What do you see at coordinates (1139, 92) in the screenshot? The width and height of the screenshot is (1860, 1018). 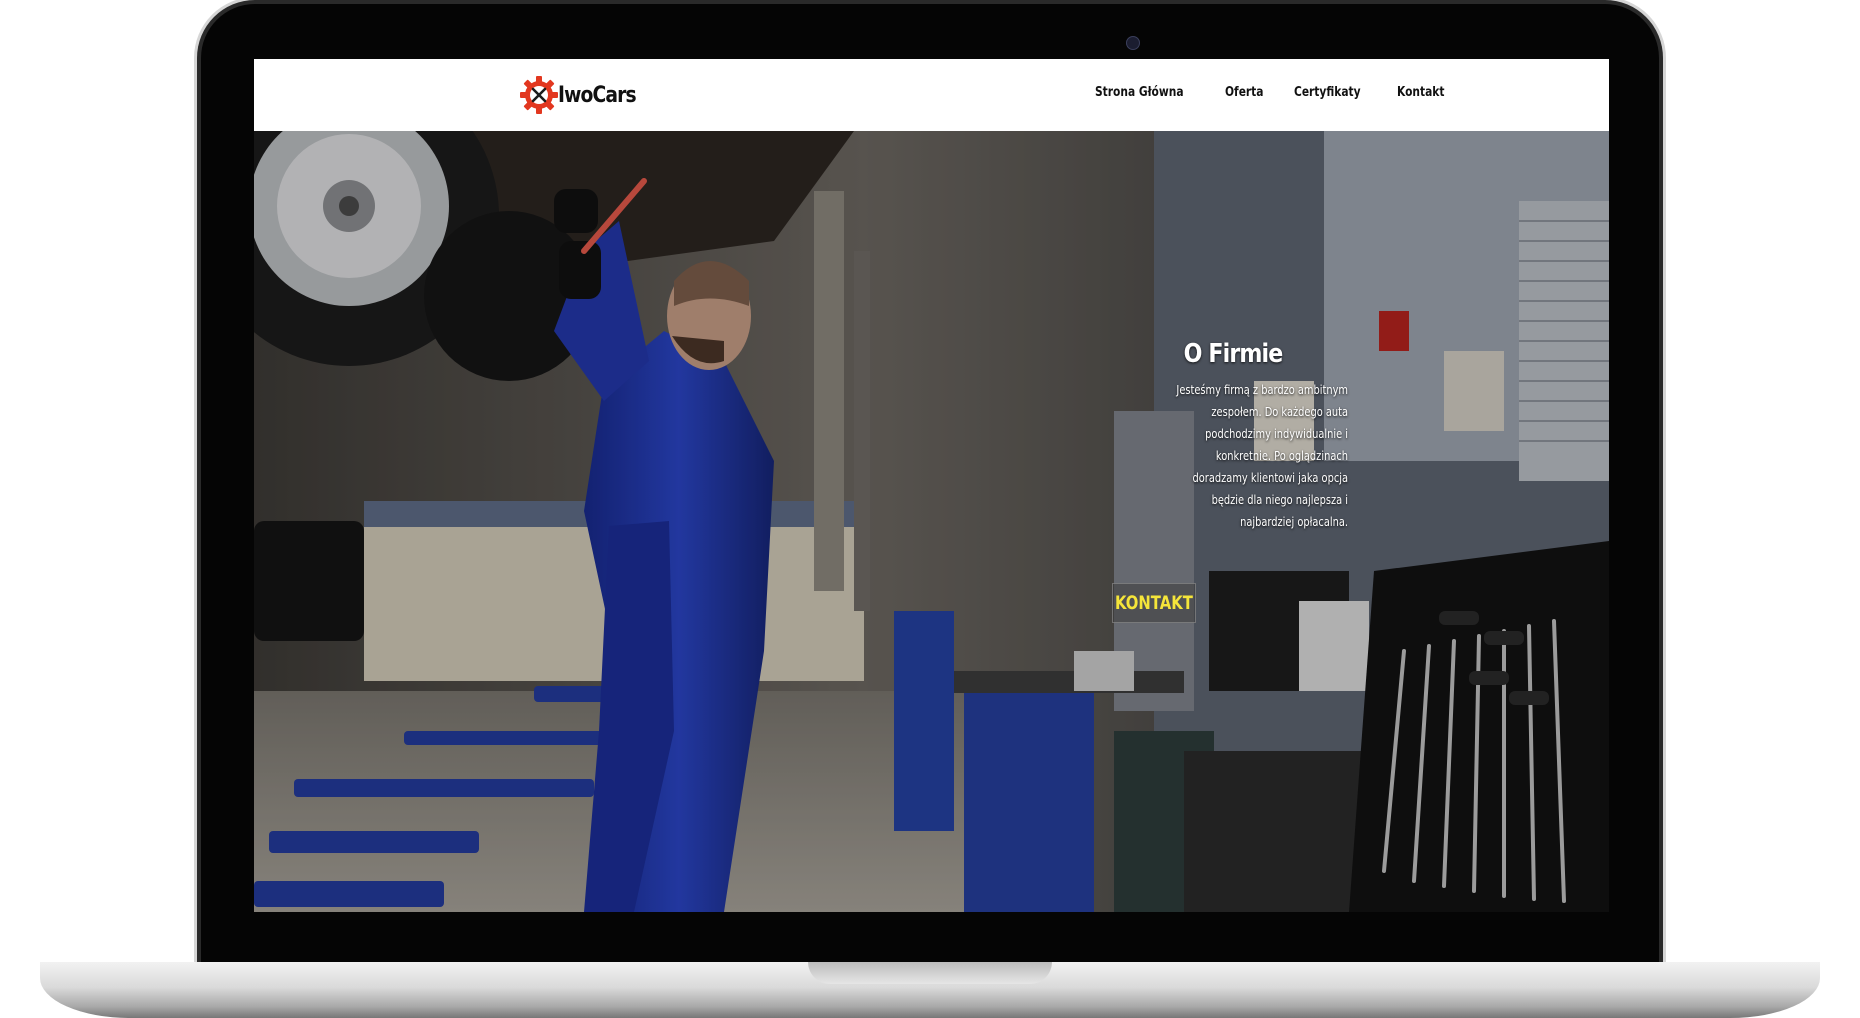 I see `nav-home: Strona Główna` at bounding box center [1139, 92].